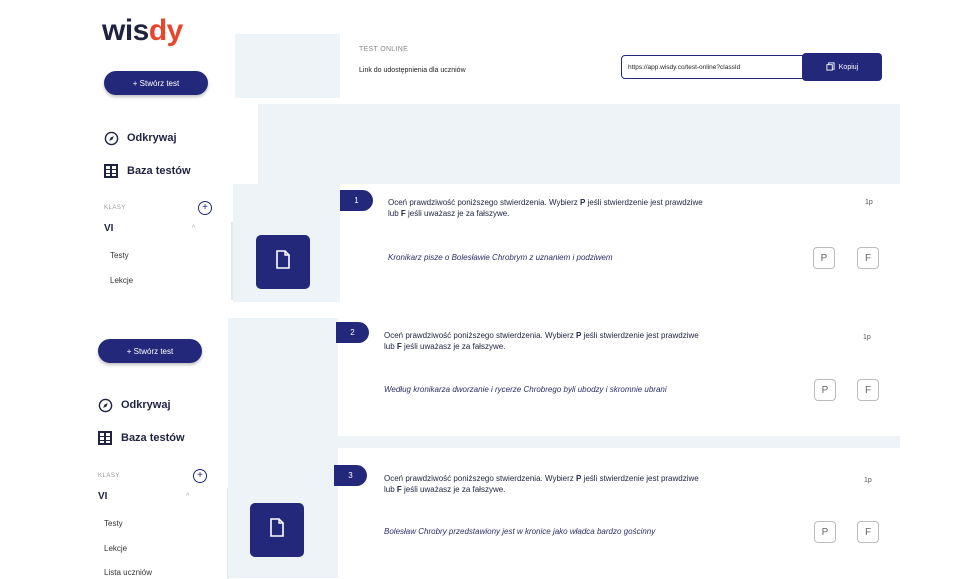 This screenshot has height=579, width=957. I want to click on wisdy-logo: wisdy, so click(142, 31).